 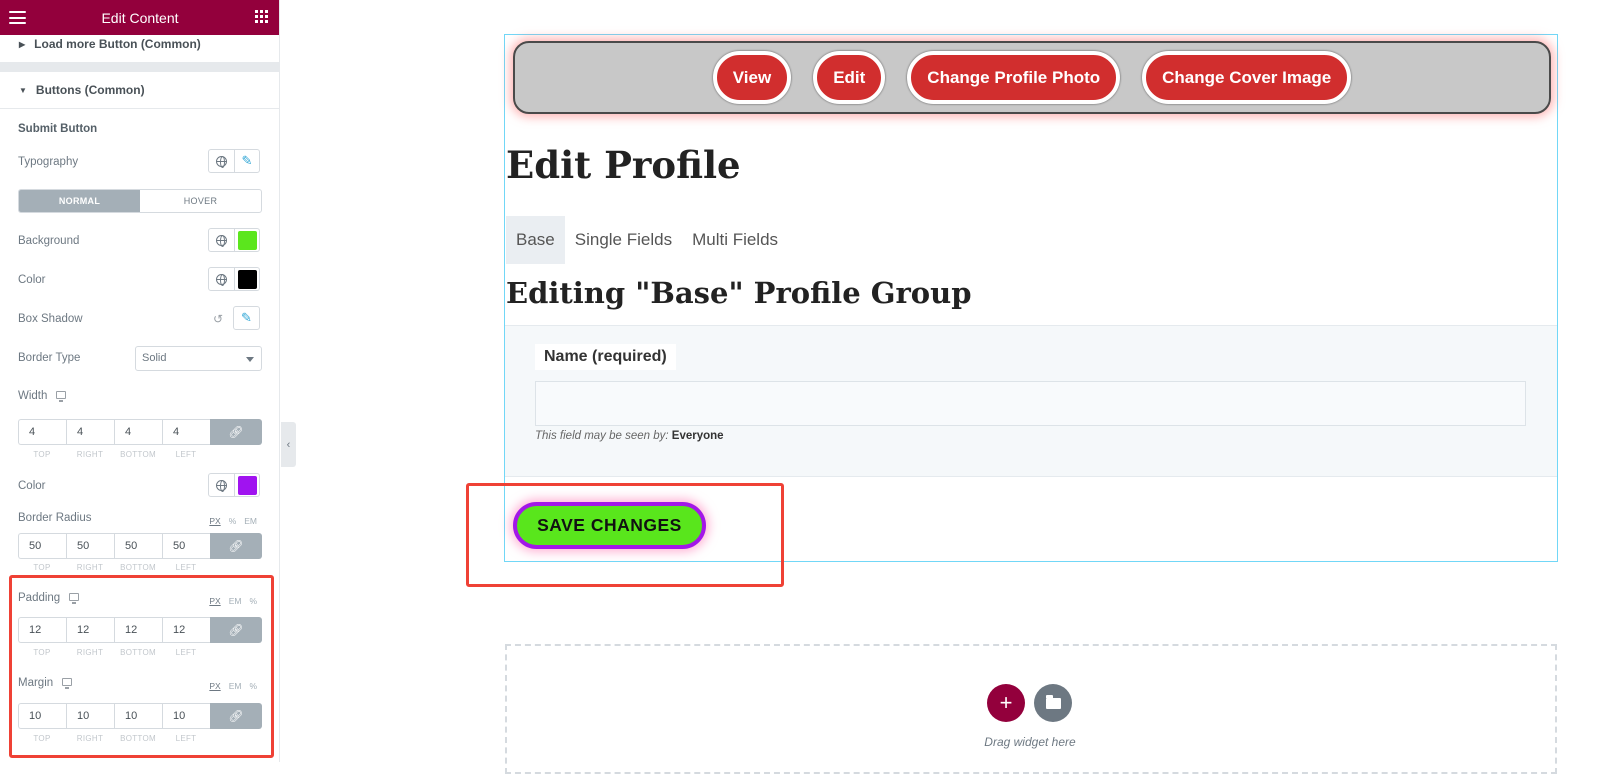 I want to click on visibility-value: Everyone, so click(x=698, y=436).